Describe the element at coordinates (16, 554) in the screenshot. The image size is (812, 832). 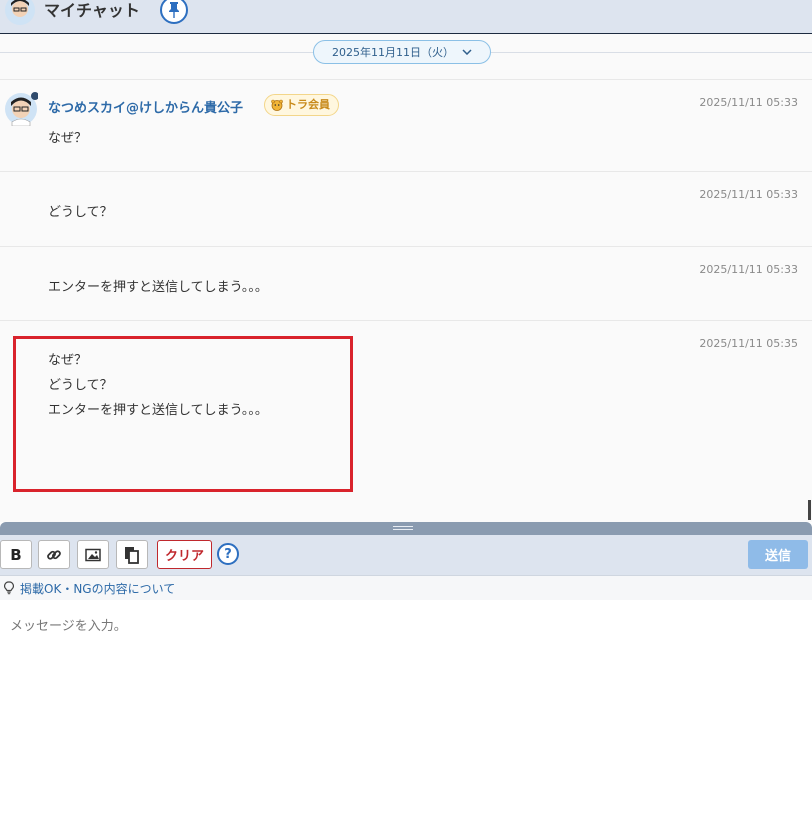
I see `bold-button: B` at that location.